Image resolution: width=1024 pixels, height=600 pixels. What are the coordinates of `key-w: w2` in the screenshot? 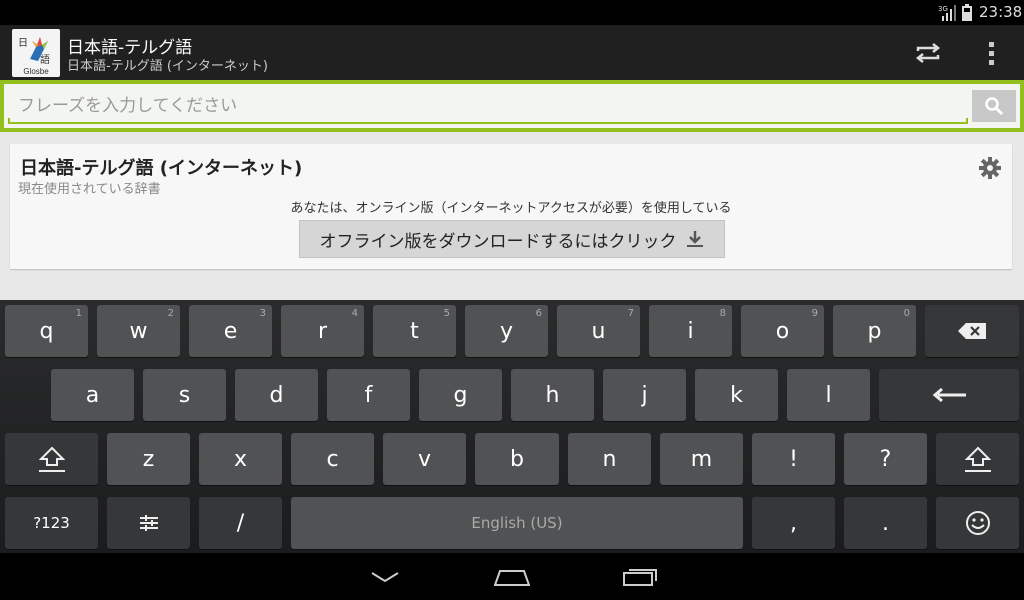 It's located at (138, 331).